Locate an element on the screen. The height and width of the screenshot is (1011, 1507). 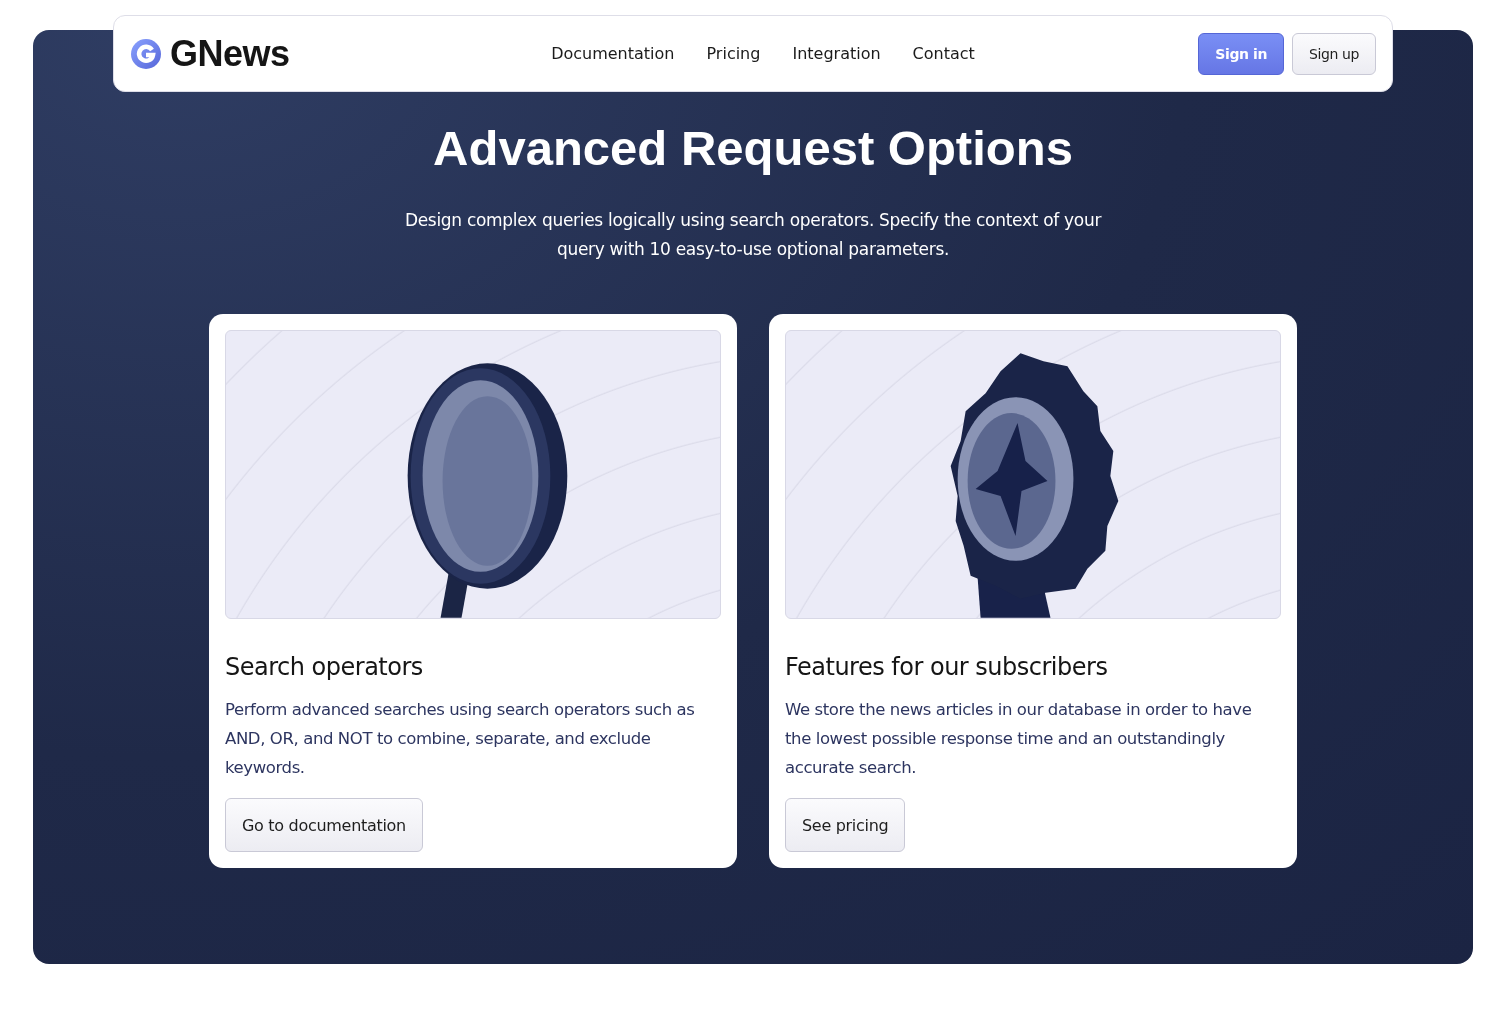
card-title: Search operators is located at coordinates (324, 667).